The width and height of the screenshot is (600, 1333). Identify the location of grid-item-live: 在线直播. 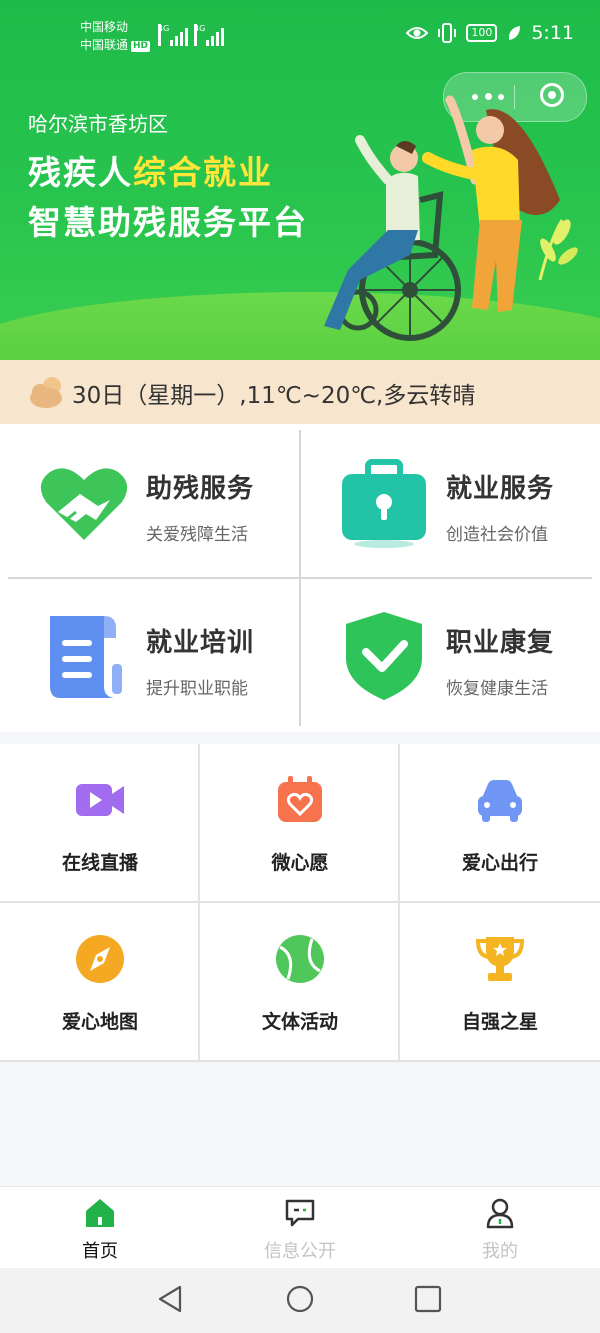
(100, 823).